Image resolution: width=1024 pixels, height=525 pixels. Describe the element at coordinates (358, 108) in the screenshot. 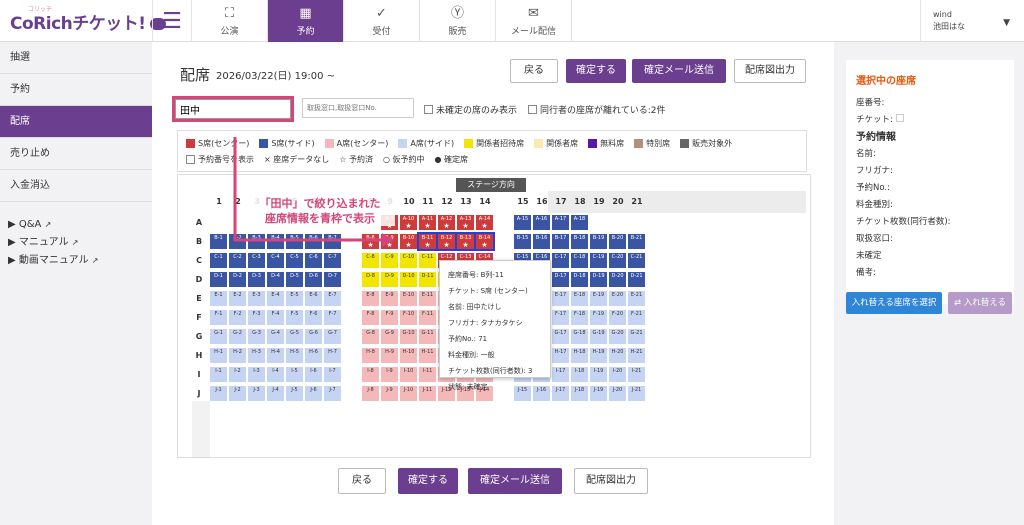

I see `counter-search-input` at that location.